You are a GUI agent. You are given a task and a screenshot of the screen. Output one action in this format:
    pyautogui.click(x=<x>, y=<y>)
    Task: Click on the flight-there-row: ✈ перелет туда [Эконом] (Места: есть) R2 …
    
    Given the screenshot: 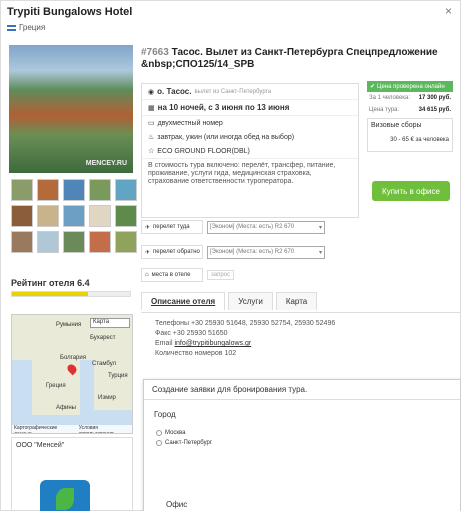 What is the action you would take?
    pyautogui.click(x=233, y=227)
    